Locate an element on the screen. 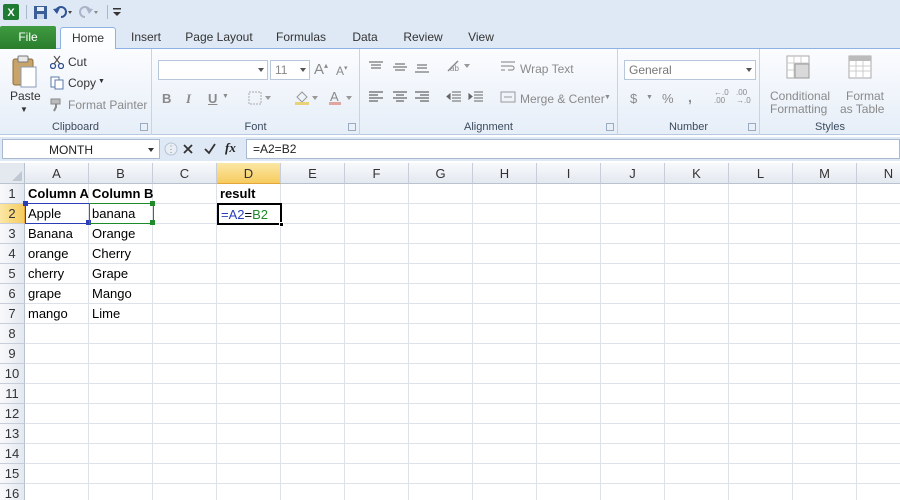  cell-b1: Column B is located at coordinates (121, 194).